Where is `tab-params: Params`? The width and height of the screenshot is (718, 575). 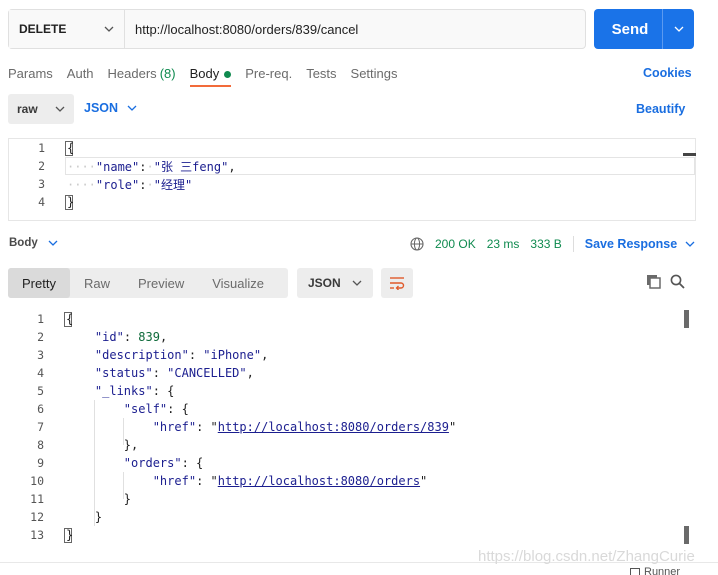 tab-params: Params is located at coordinates (30, 75).